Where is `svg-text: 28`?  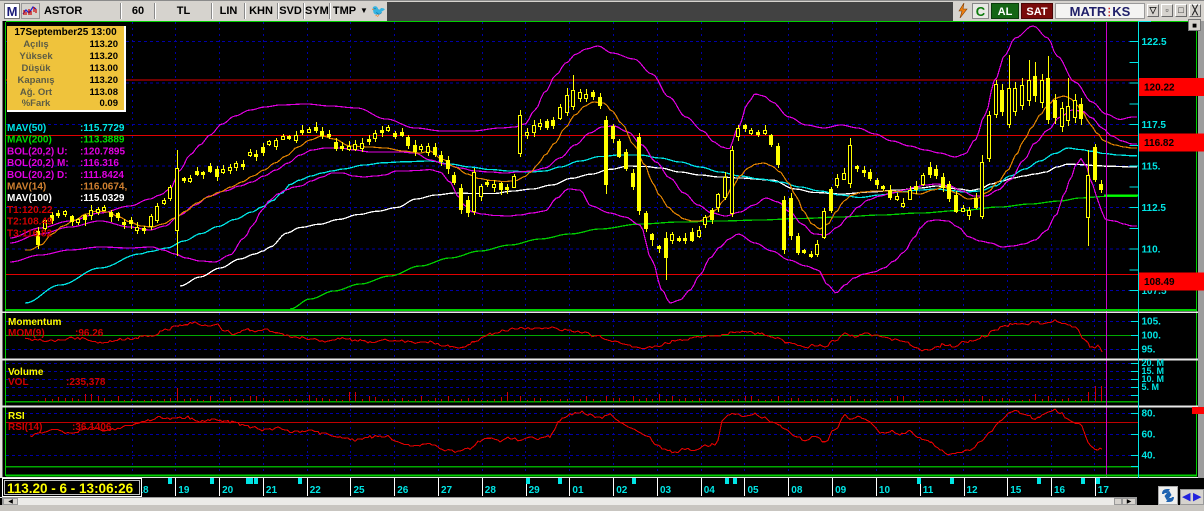
svg-text: 28 is located at coordinates (491, 490).